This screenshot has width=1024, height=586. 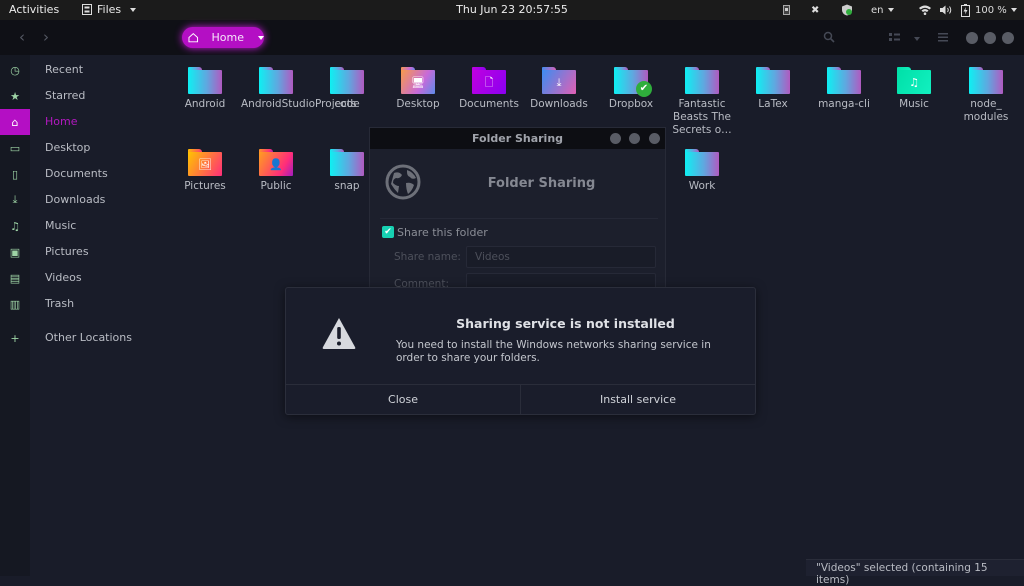 I want to click on sidebar-item-label: Videos, so click(x=63, y=277).